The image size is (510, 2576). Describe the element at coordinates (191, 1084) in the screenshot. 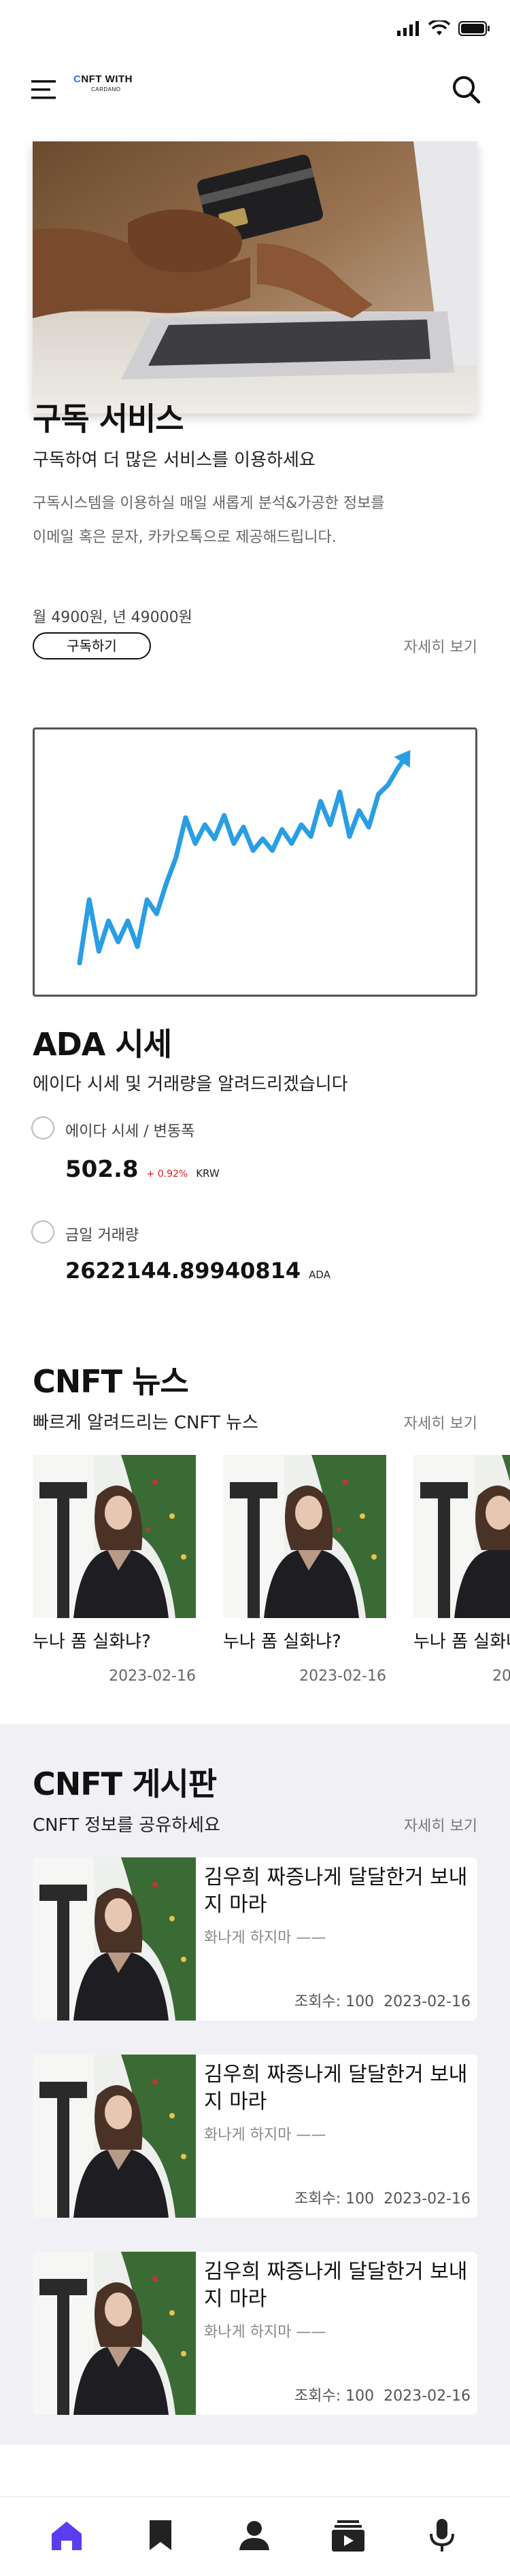

I see `ada-subtitle: 에이다 시세 및 거래량을 알려드리겠습니다` at that location.